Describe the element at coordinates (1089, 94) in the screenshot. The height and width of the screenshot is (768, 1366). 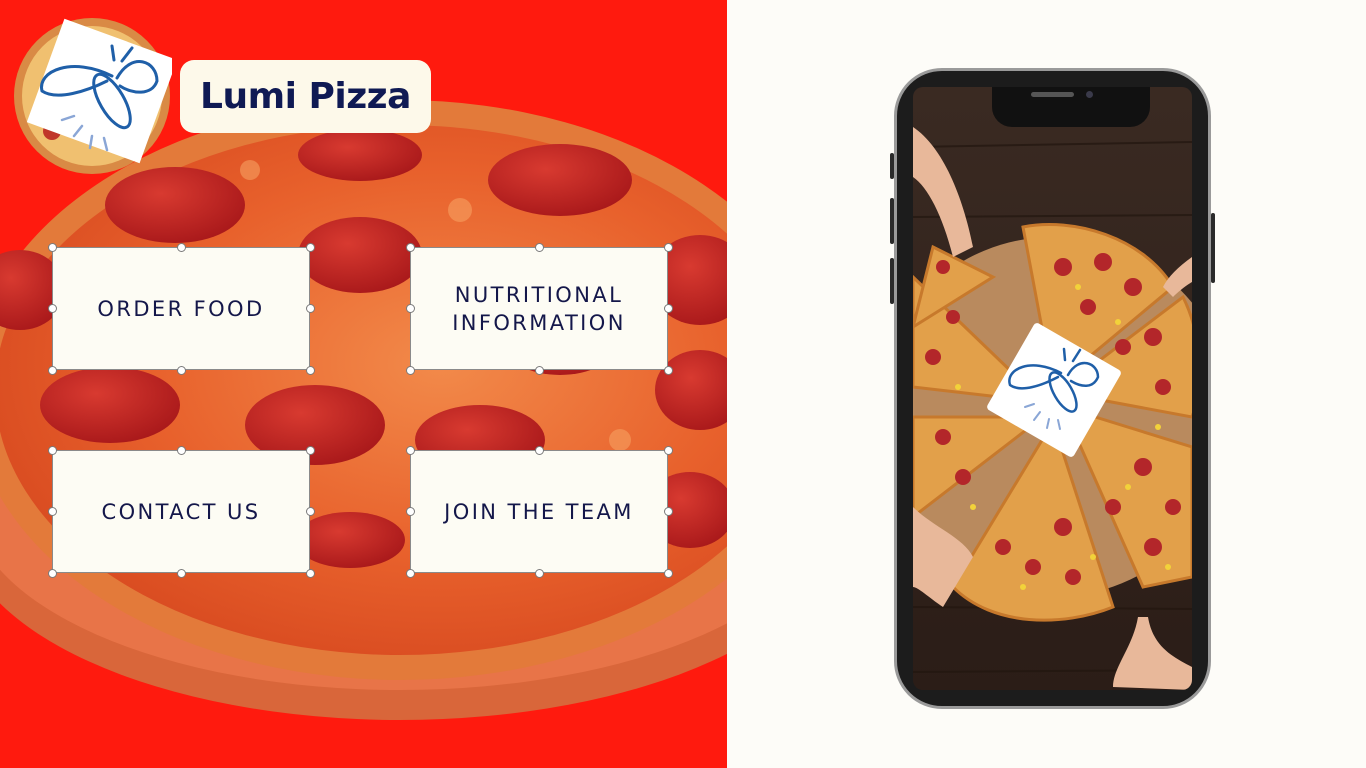
I see `phone-camera` at that location.